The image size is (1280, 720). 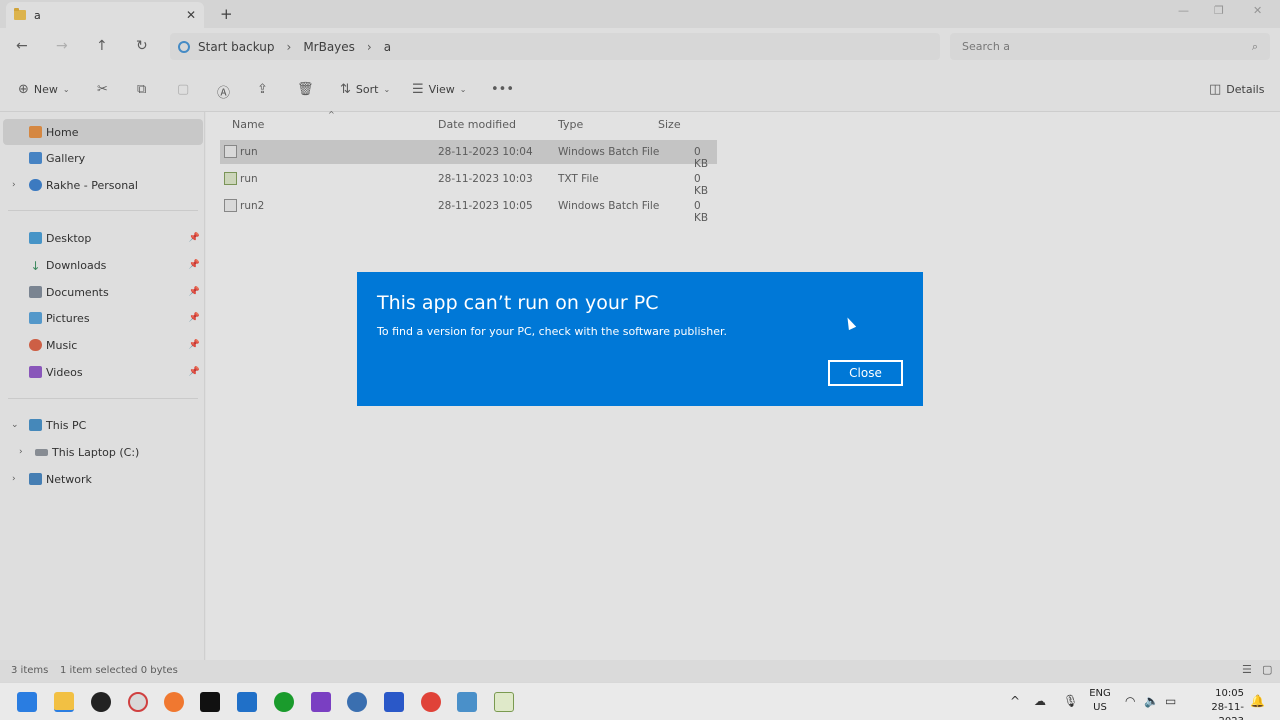 I want to click on start-windows-icon, so click(x=27, y=702).